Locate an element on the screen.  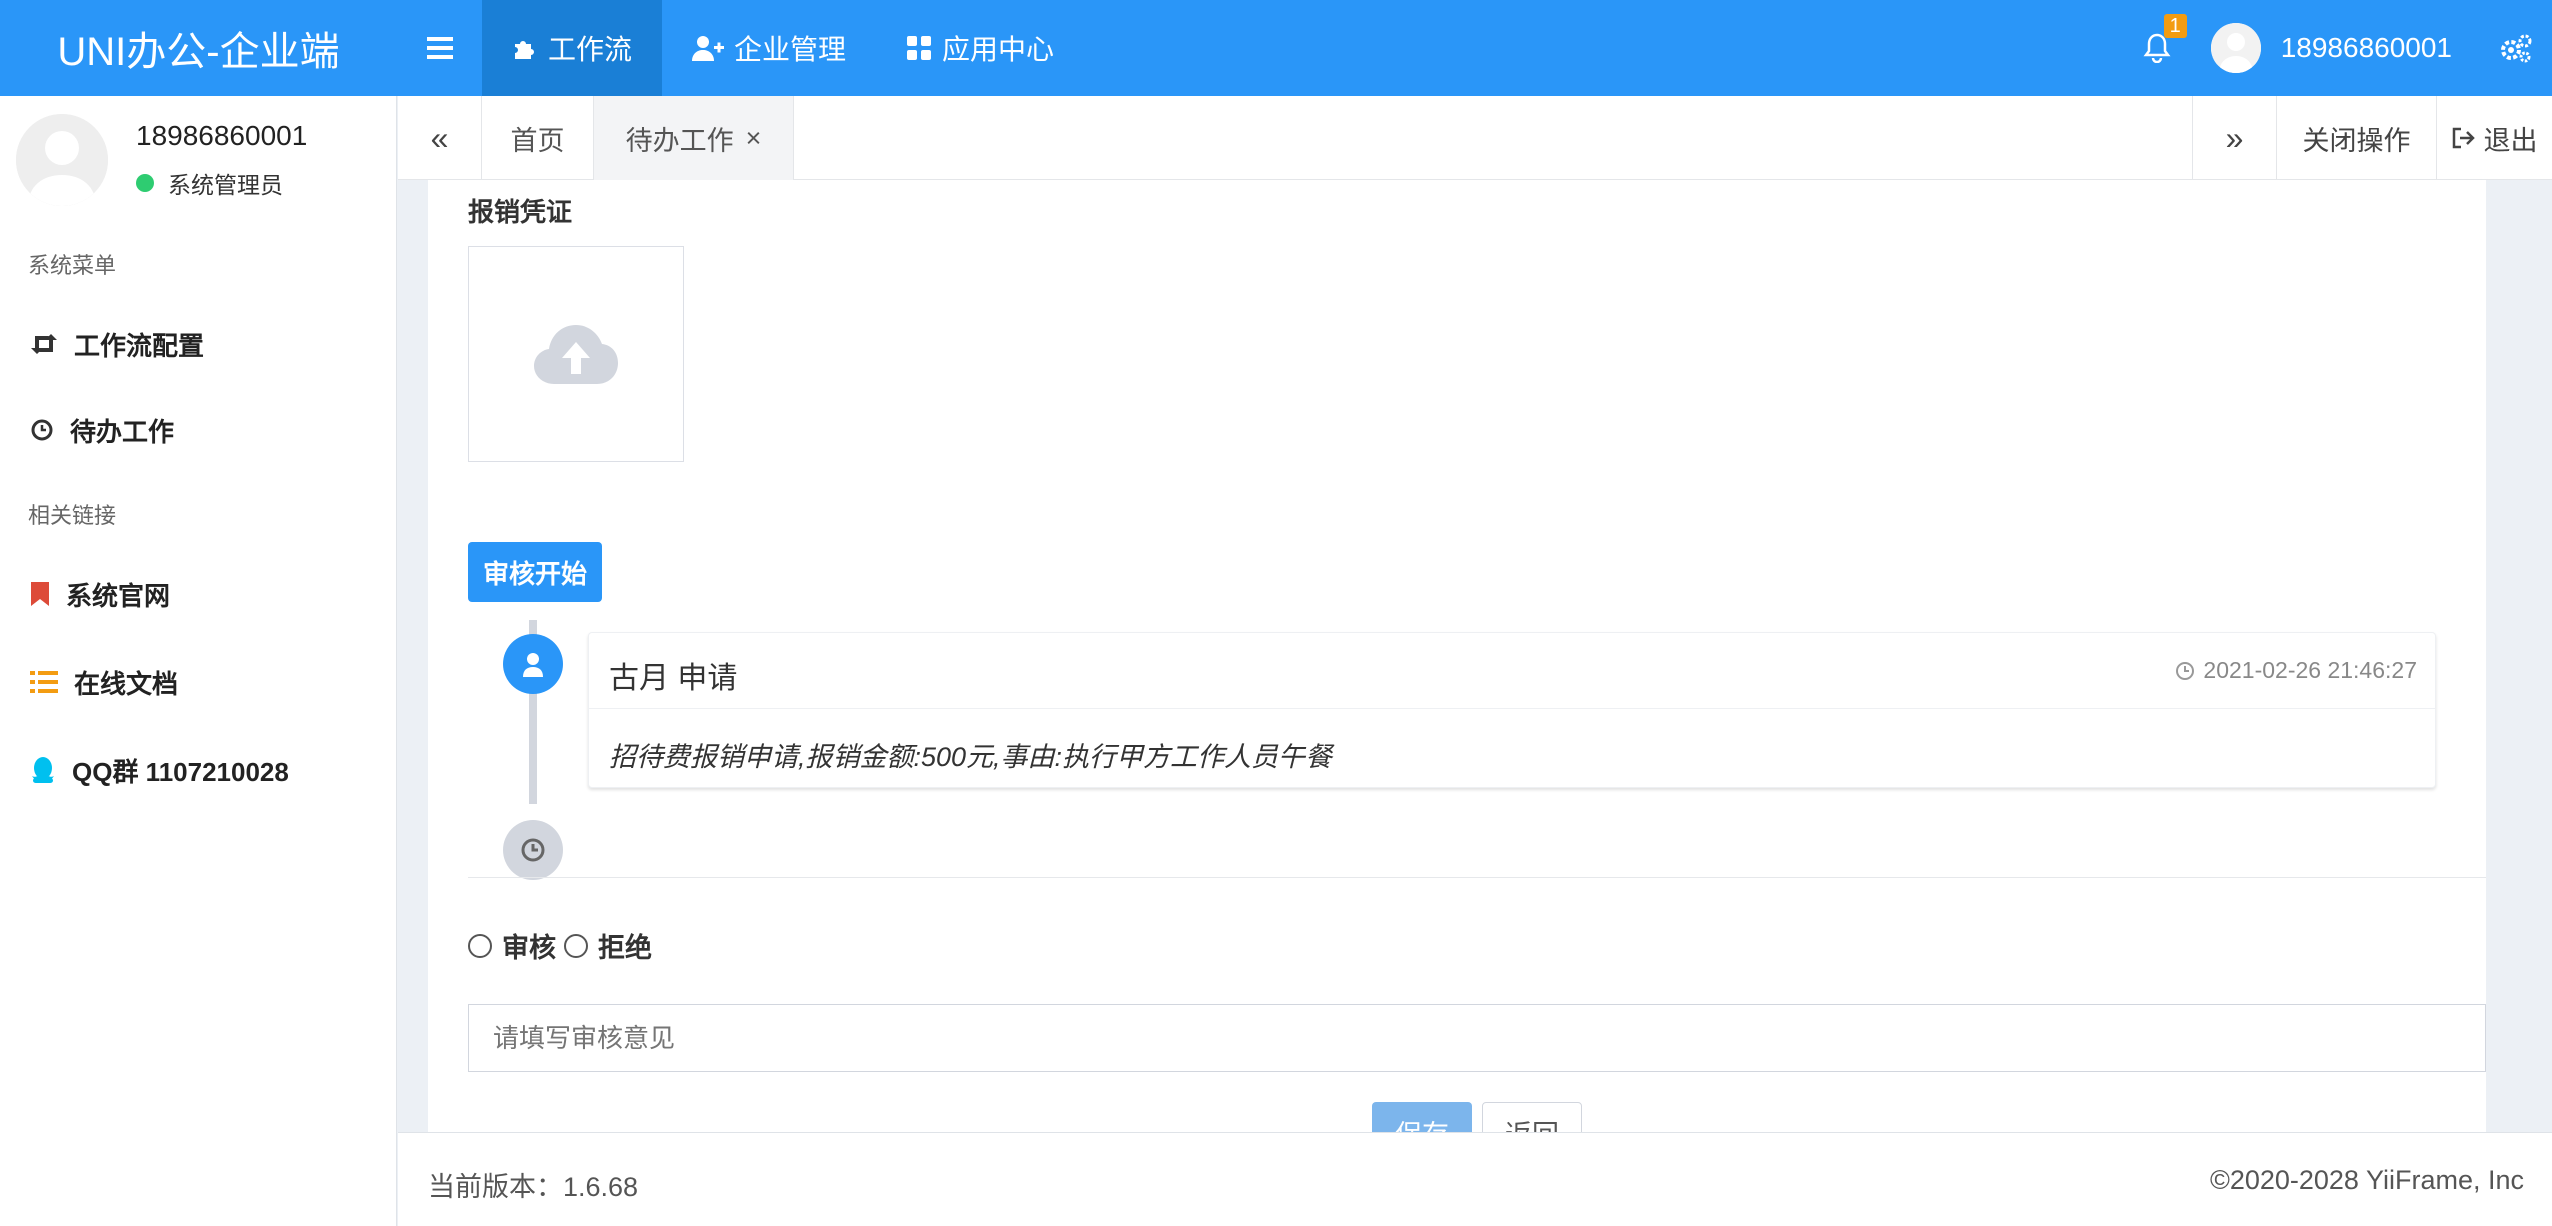
sidebar-item-website: 系统官网 is located at coordinates (100, 594).